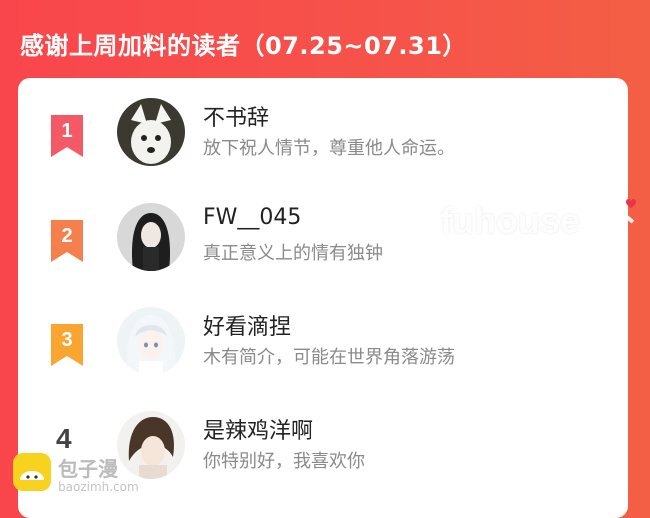  What do you see at coordinates (98, 487) in the screenshot?
I see `logo-url: baozimh.com` at bounding box center [98, 487].